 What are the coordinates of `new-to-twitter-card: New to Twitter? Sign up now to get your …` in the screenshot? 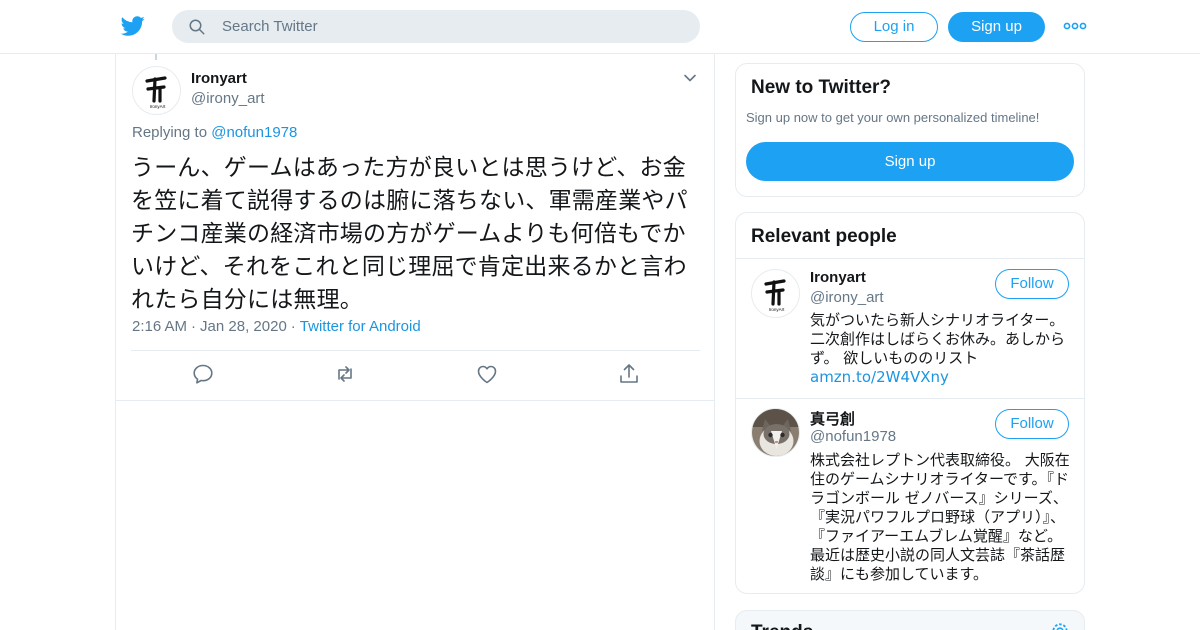 It's located at (910, 130).